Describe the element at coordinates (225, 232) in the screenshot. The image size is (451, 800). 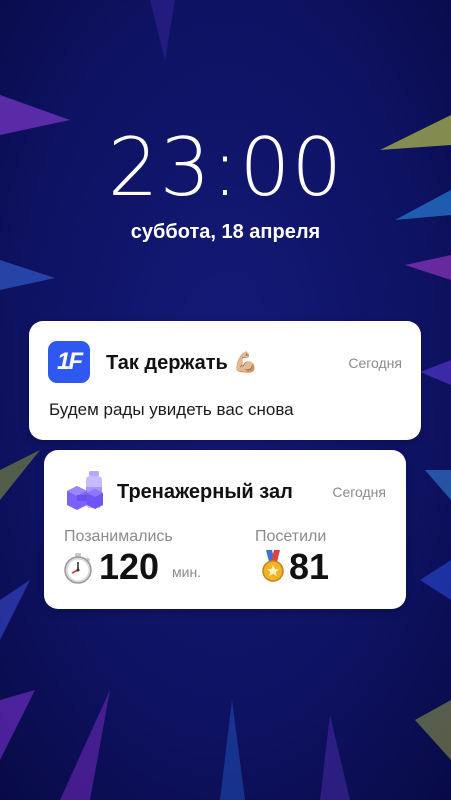
I see `lockscreen-date: суббота, 18 апреля` at that location.